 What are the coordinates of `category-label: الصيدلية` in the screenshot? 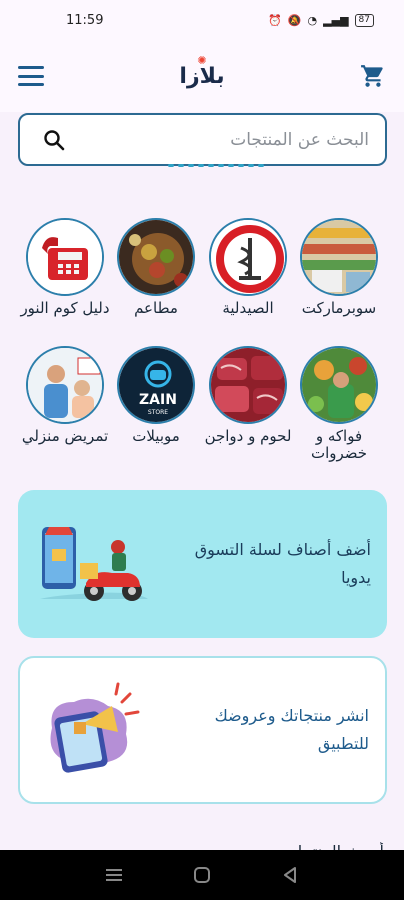 It's located at (248, 308).